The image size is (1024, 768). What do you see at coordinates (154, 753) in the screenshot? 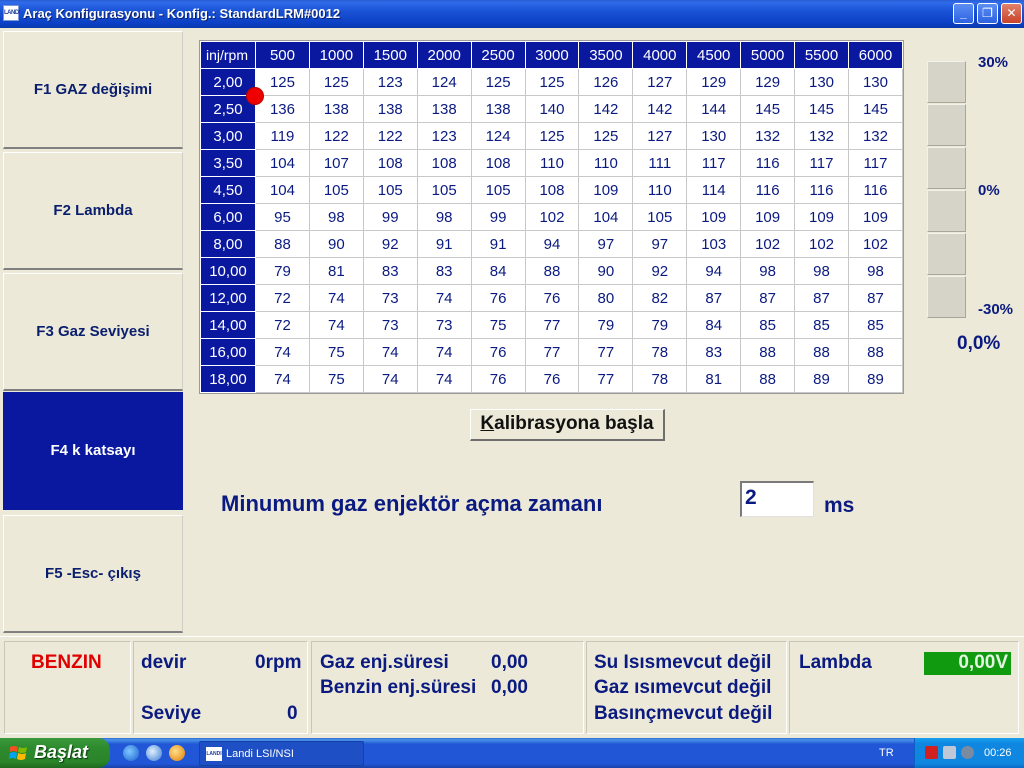
I see `show-desktop-icon` at bounding box center [154, 753].